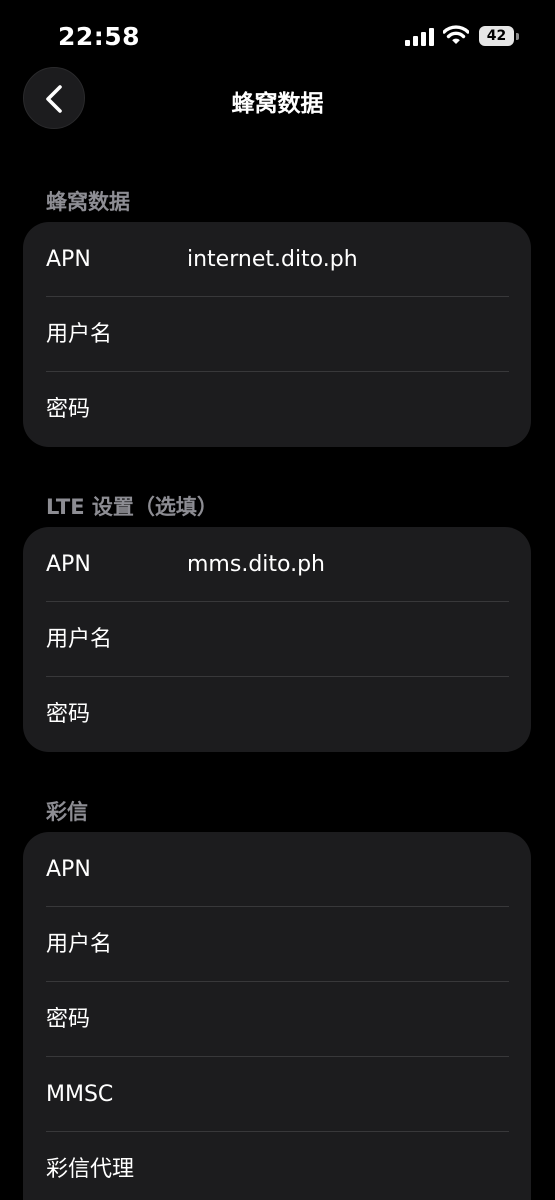 This screenshot has width=555, height=1200. What do you see at coordinates (419, 37) in the screenshot?
I see `signal-icon` at bounding box center [419, 37].